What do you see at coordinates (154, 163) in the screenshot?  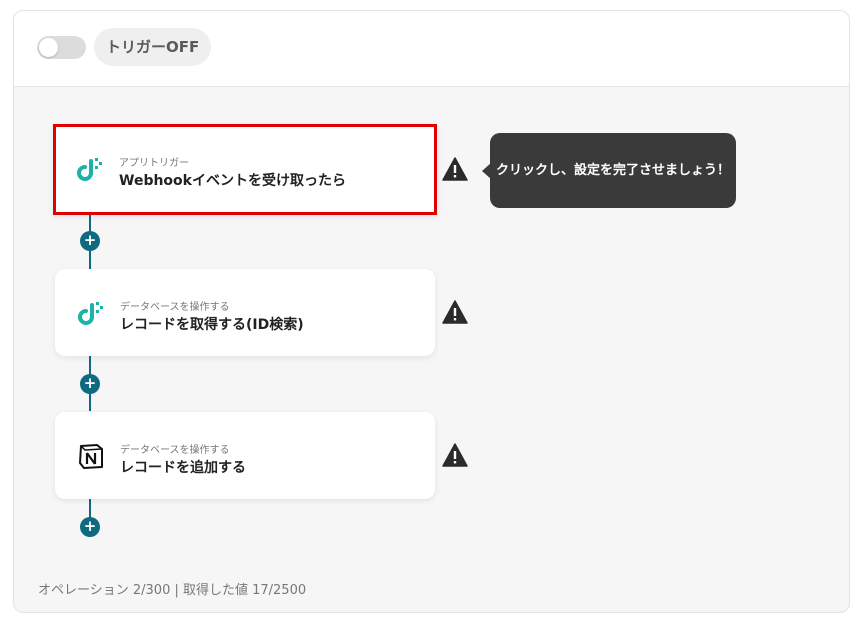 I see `step-category: アプリトリガー` at bounding box center [154, 163].